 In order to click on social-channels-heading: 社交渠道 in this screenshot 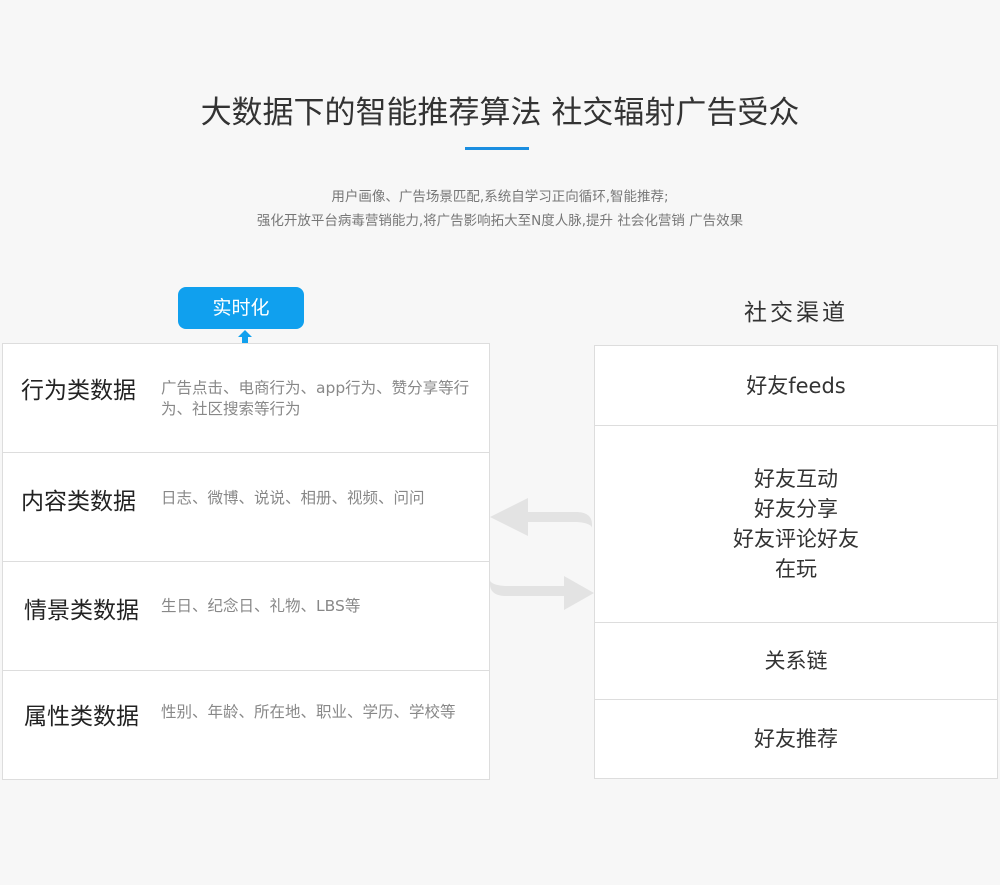, I will do `click(796, 313)`.